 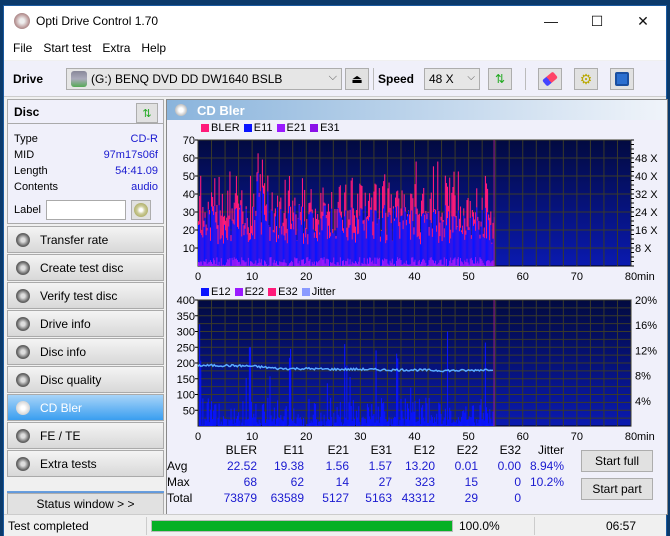 I want to click on cd-bler-icon, so click(x=181, y=110).